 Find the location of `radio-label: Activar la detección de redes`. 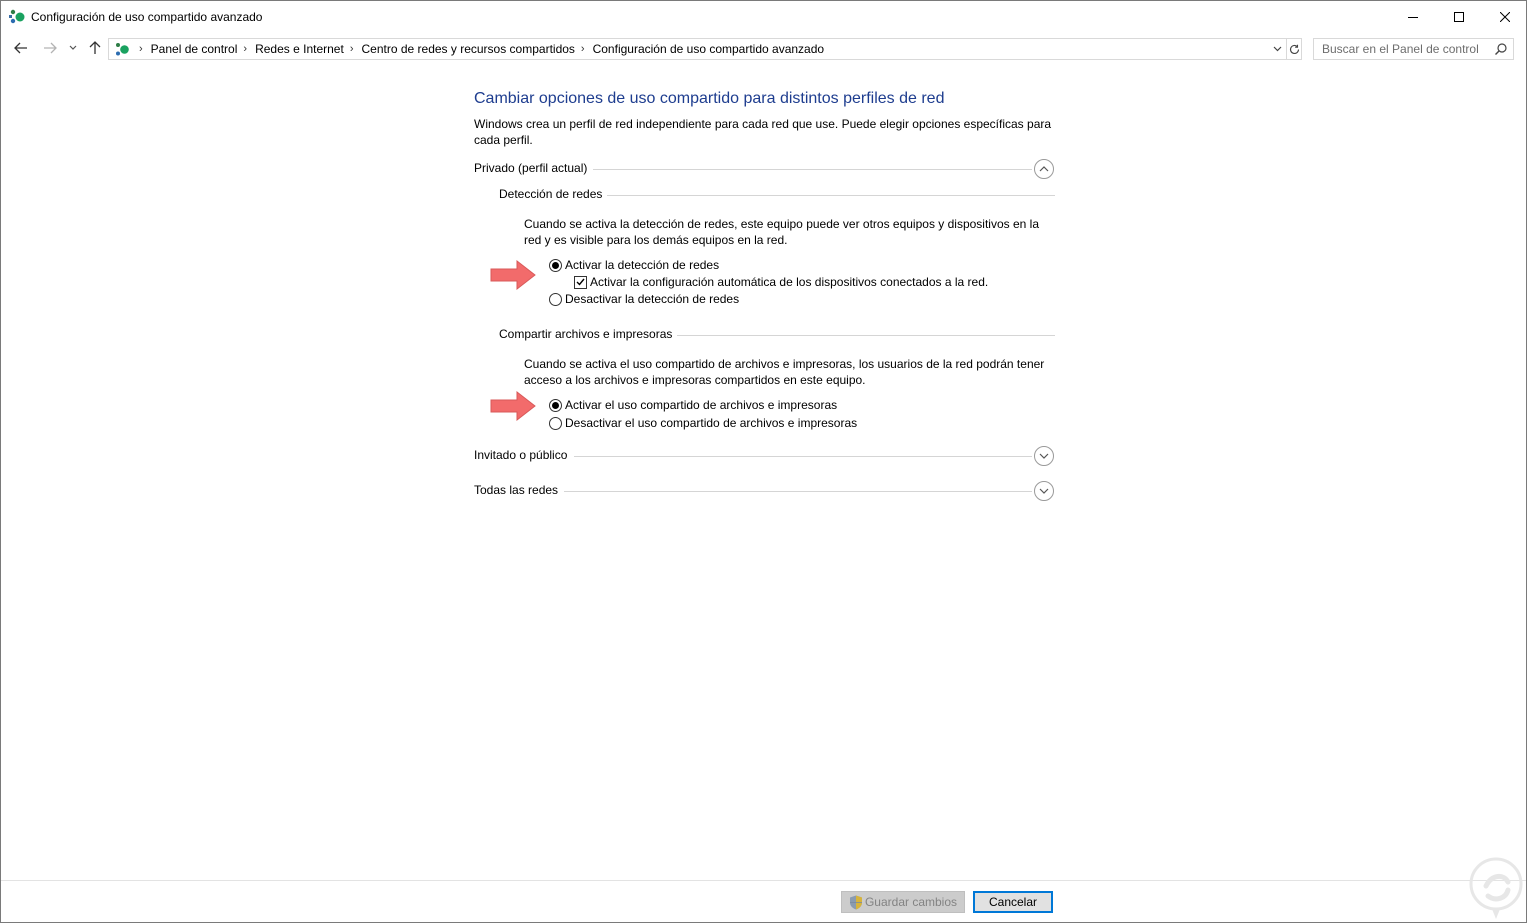

radio-label: Activar la detección de redes is located at coordinates (642, 265).